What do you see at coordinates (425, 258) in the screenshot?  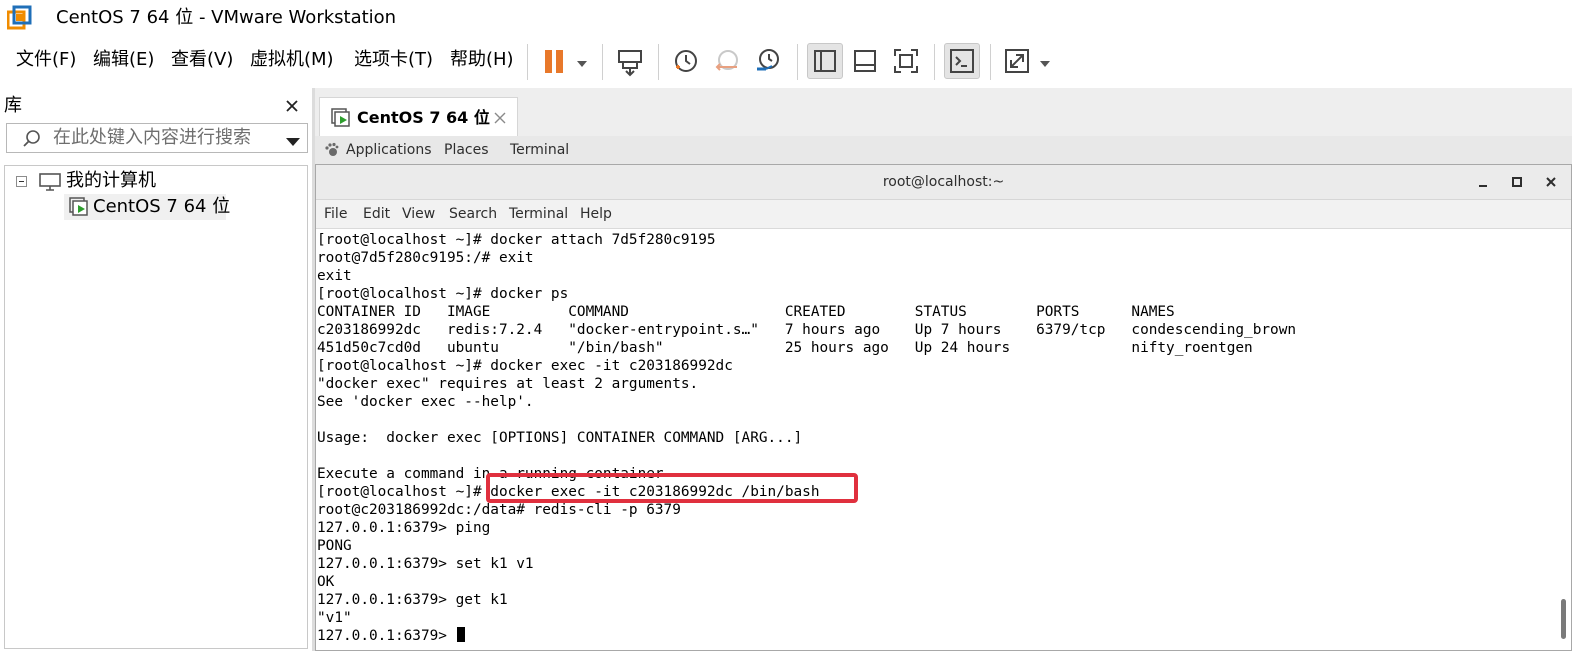 I see `terminal-line: root@7d5f280c9195:/# exit` at bounding box center [425, 258].